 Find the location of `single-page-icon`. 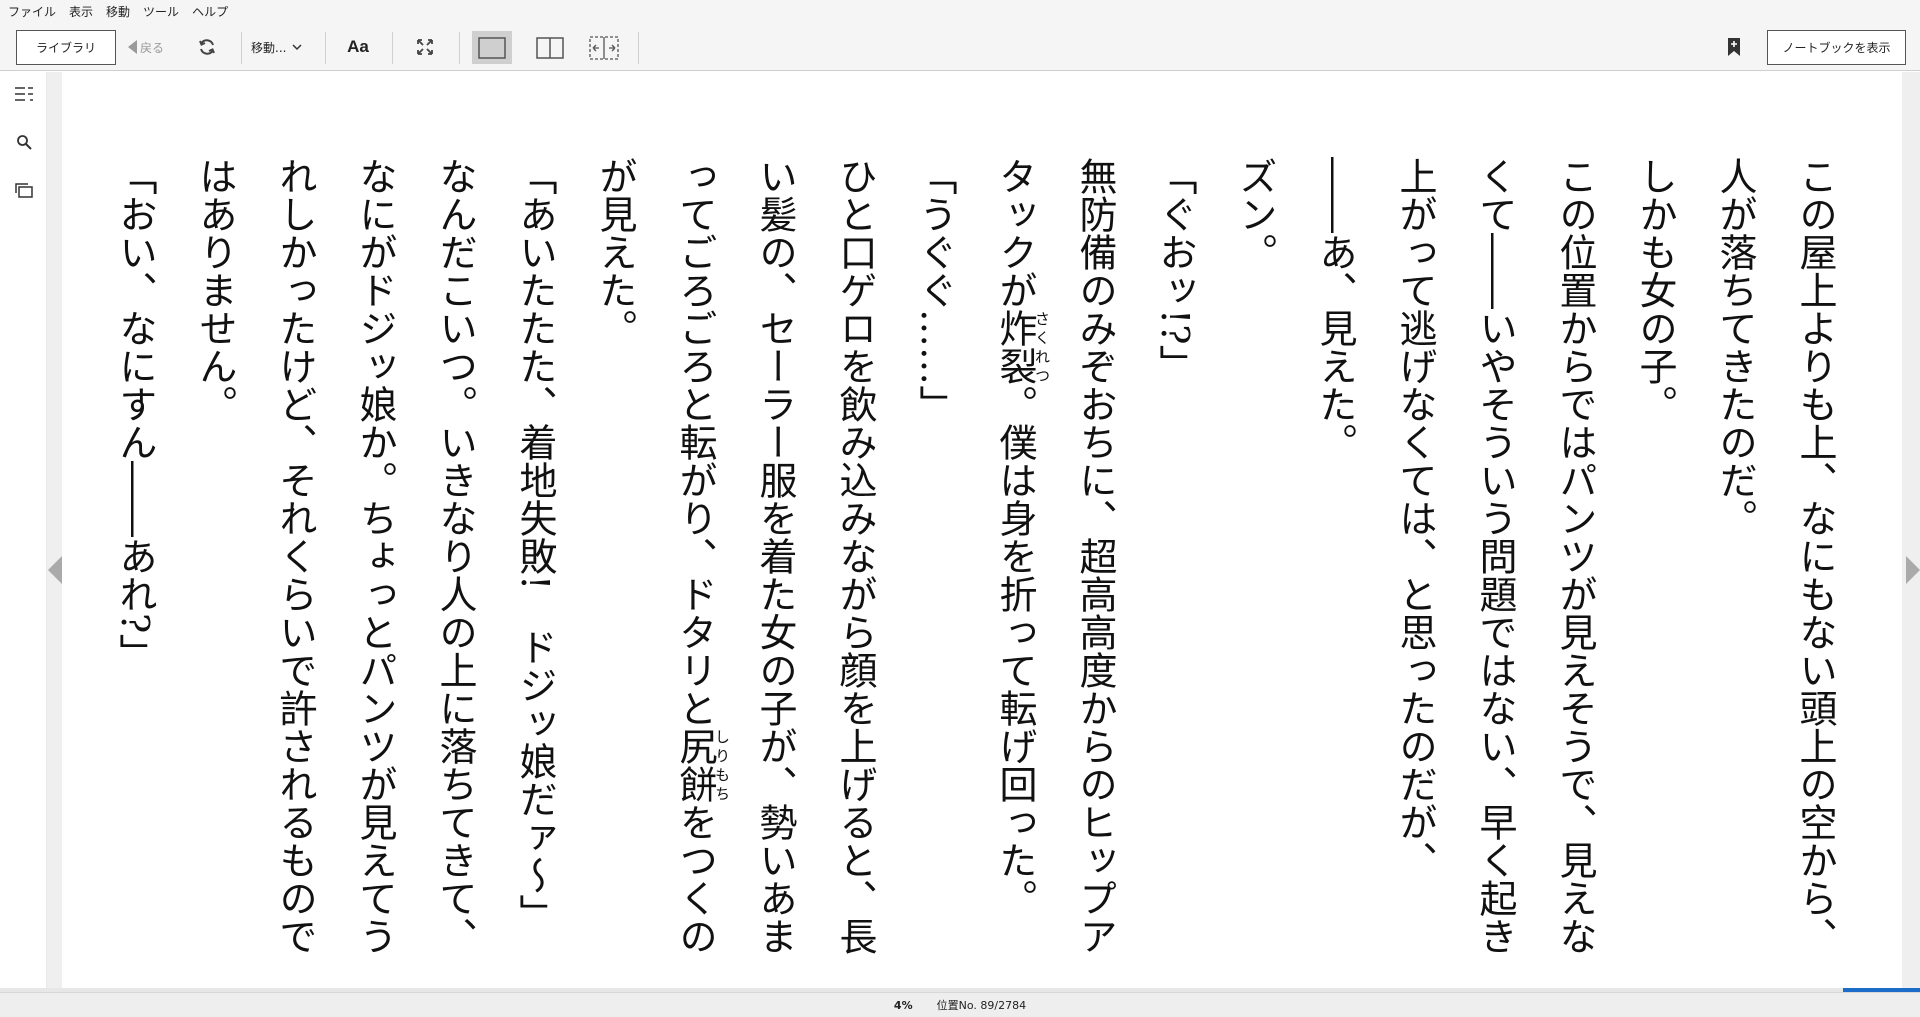

single-page-icon is located at coordinates (492, 47).